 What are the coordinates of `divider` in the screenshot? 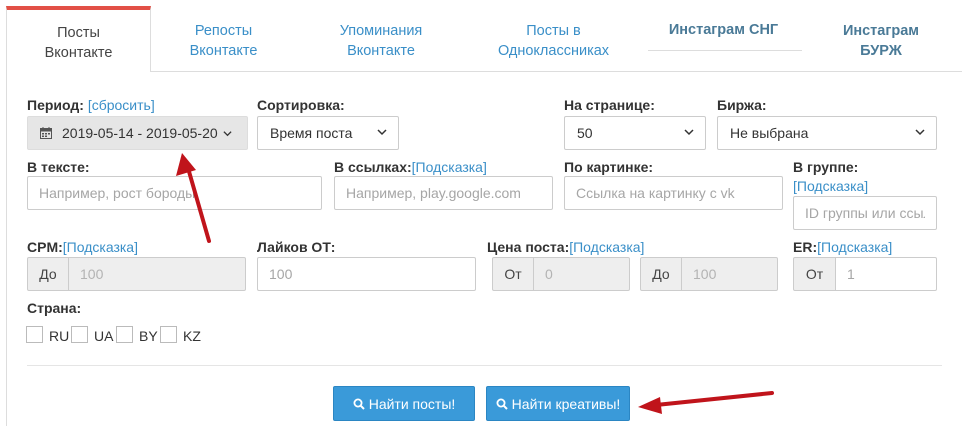 It's located at (484, 365).